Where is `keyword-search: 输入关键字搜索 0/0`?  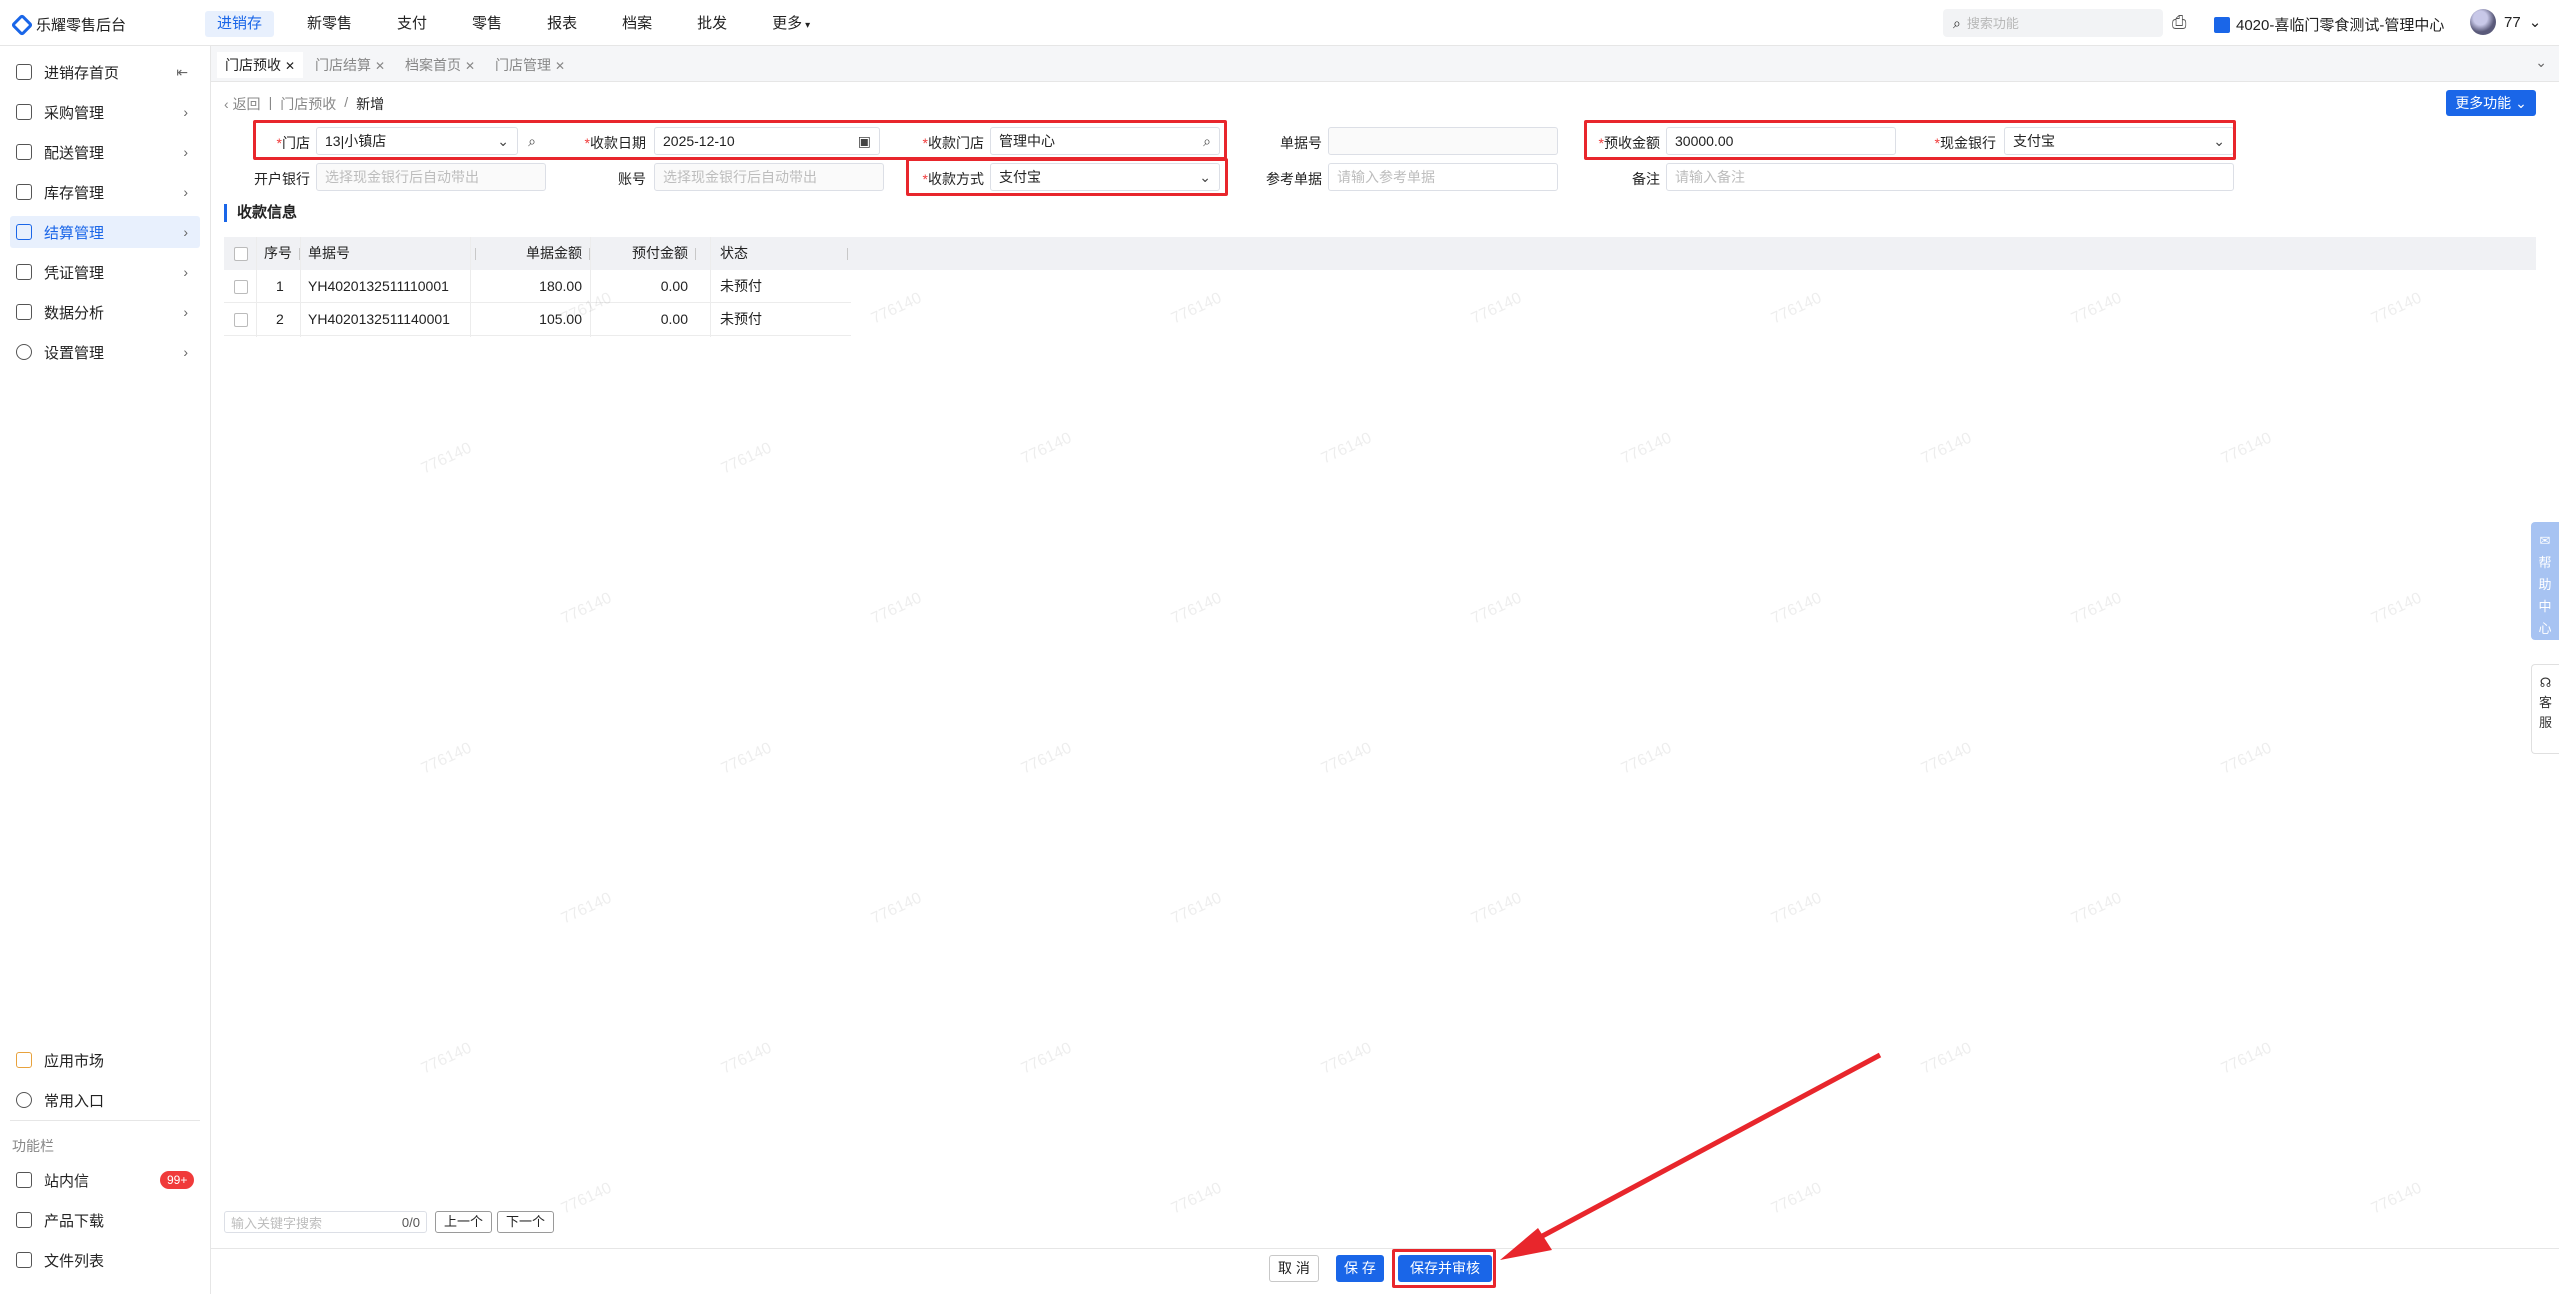
keyword-search: 输入关键字搜索 0/0 is located at coordinates (325, 1222).